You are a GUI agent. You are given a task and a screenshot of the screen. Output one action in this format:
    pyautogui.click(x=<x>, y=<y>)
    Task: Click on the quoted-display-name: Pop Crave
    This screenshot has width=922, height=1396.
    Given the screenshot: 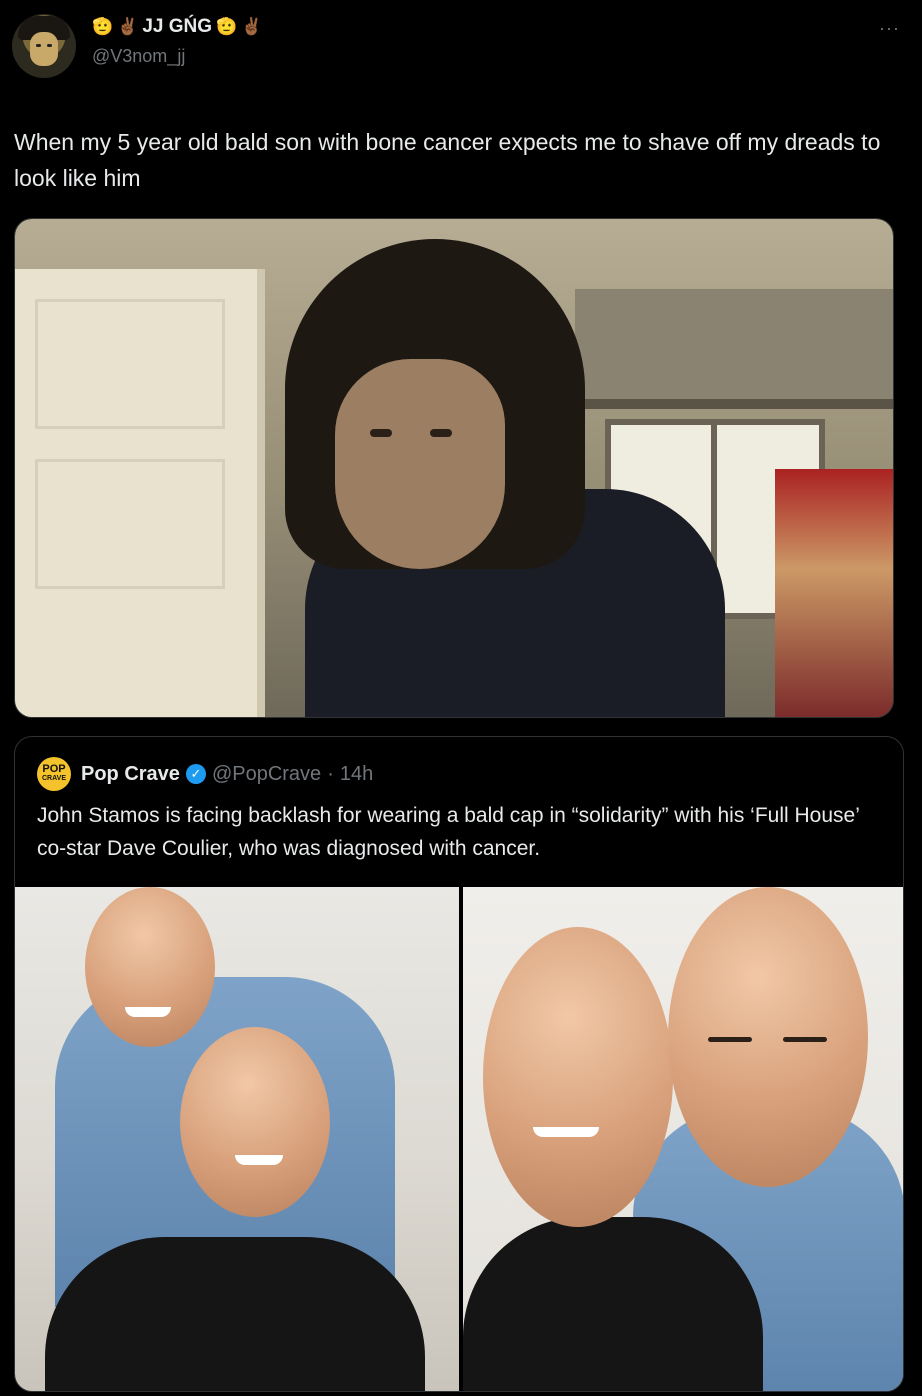 What is the action you would take?
    pyautogui.click(x=130, y=774)
    